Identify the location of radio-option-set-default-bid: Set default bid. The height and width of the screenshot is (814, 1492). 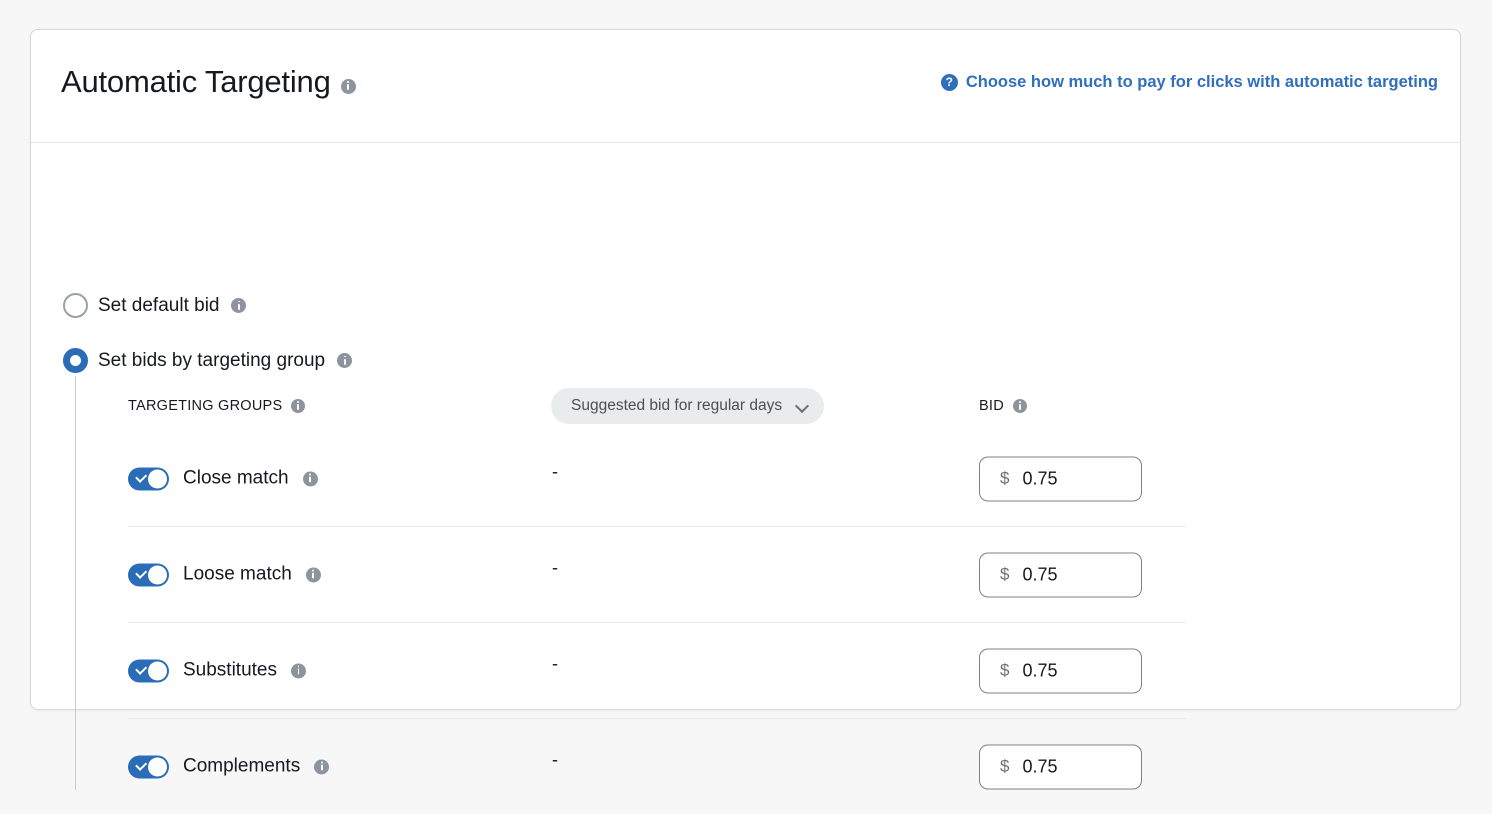
(155, 305).